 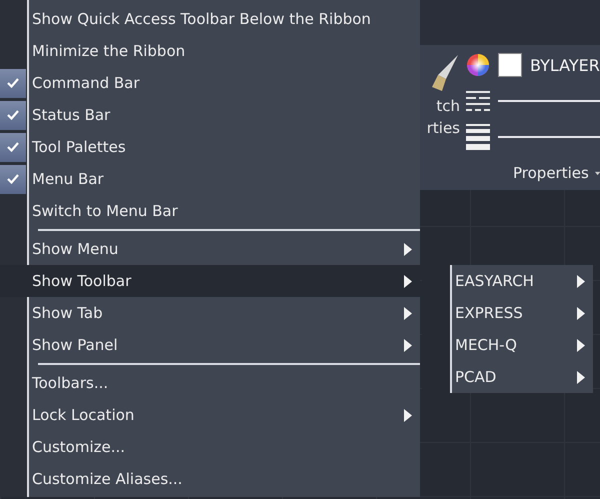 I want to click on lineweight-icon, so click(x=478, y=137).